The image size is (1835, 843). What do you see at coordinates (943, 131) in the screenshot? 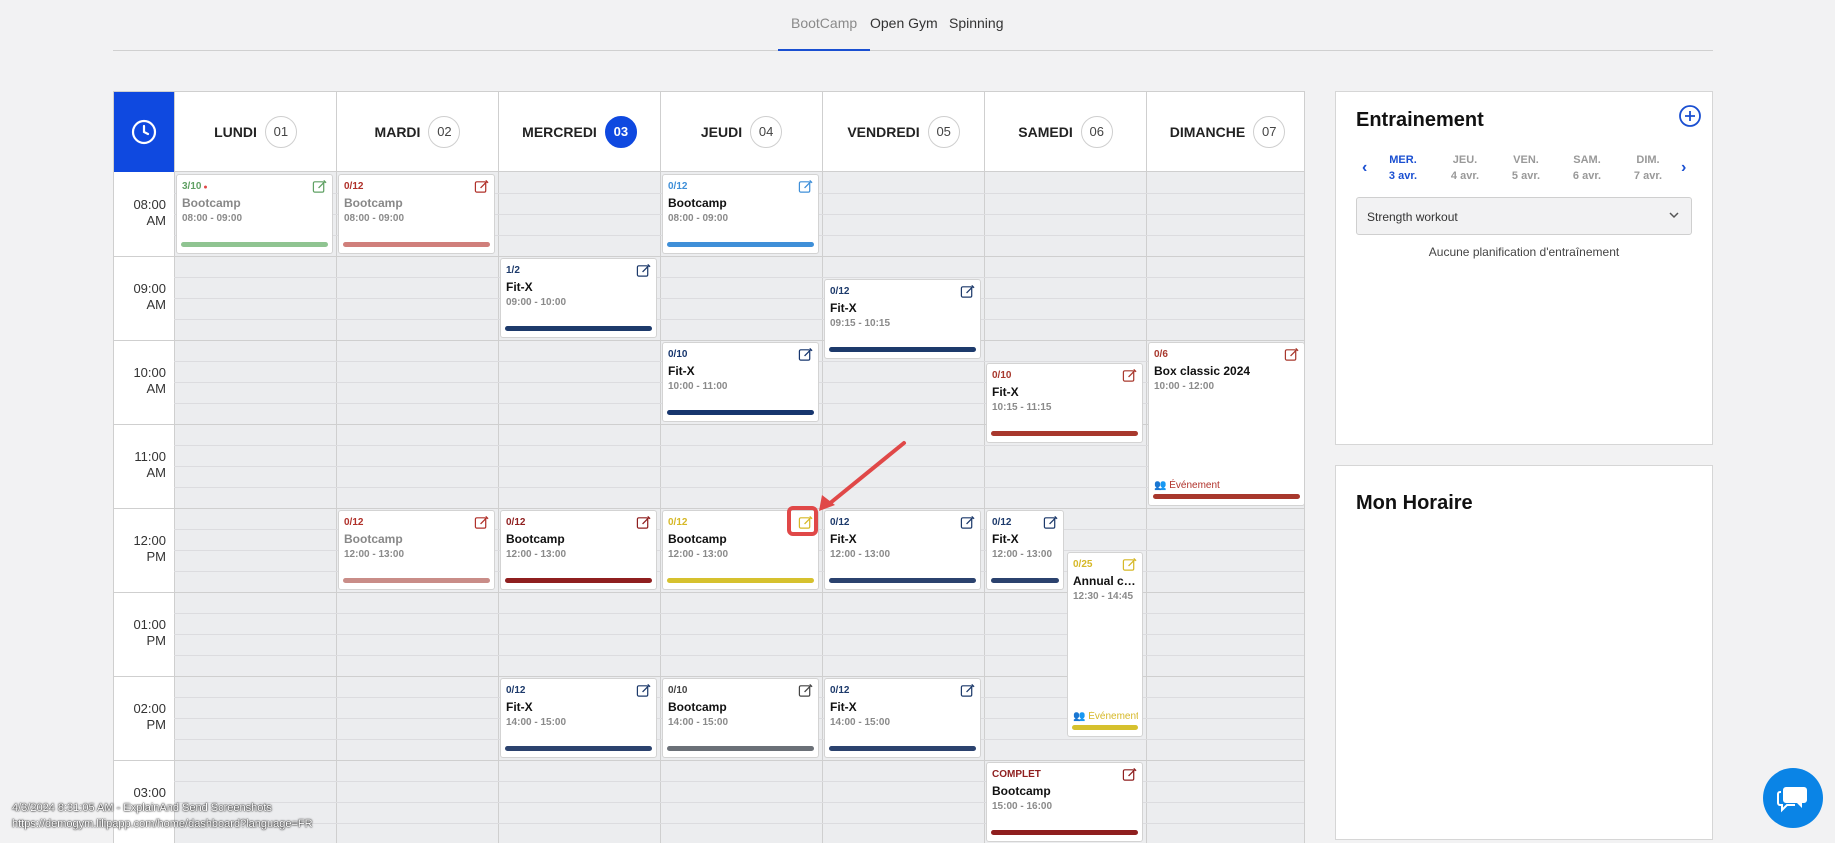
I see `day-number: 05` at bounding box center [943, 131].